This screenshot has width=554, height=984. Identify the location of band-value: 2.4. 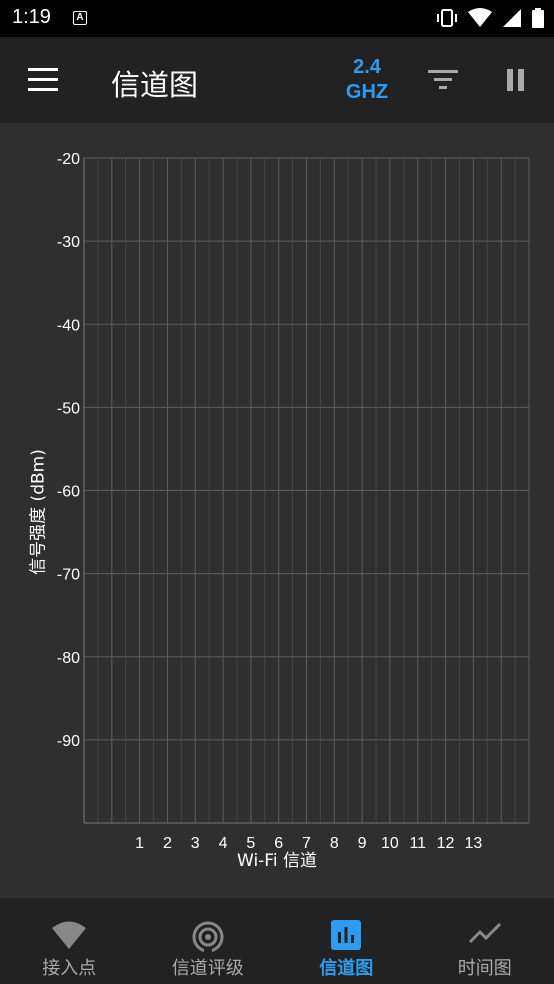
(367, 67).